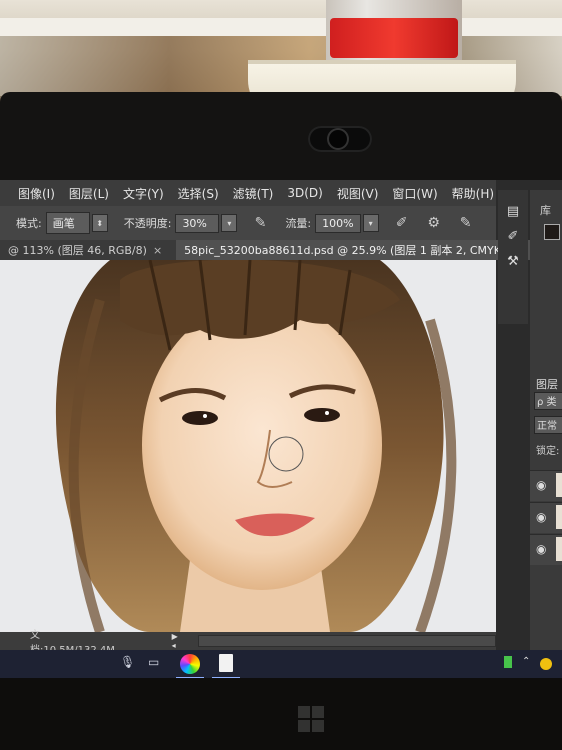 The image size is (562, 750). I want to click on tab-label: @ 113% (图层 46, RGB/8), so click(77, 250).